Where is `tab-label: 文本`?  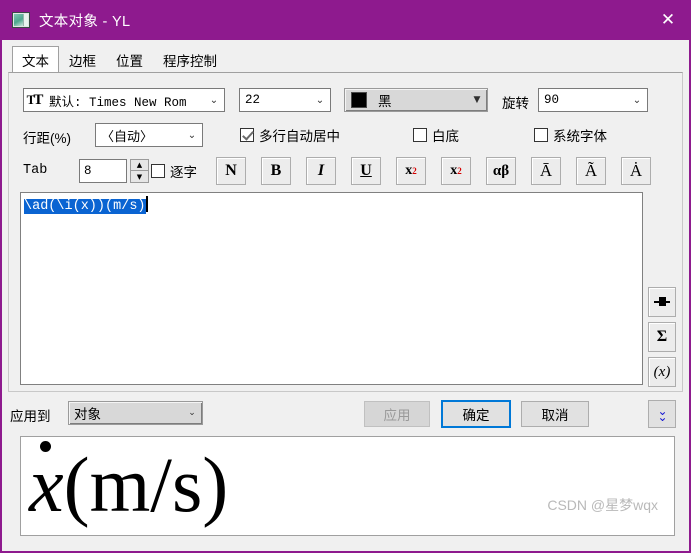 tab-label: 文本 is located at coordinates (35, 61).